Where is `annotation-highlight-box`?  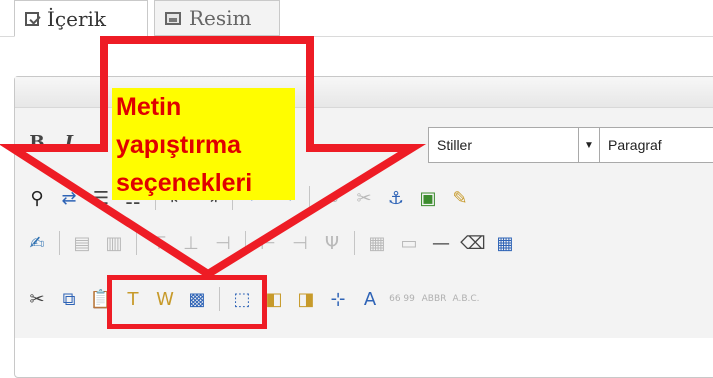 annotation-highlight-box is located at coordinates (187, 302).